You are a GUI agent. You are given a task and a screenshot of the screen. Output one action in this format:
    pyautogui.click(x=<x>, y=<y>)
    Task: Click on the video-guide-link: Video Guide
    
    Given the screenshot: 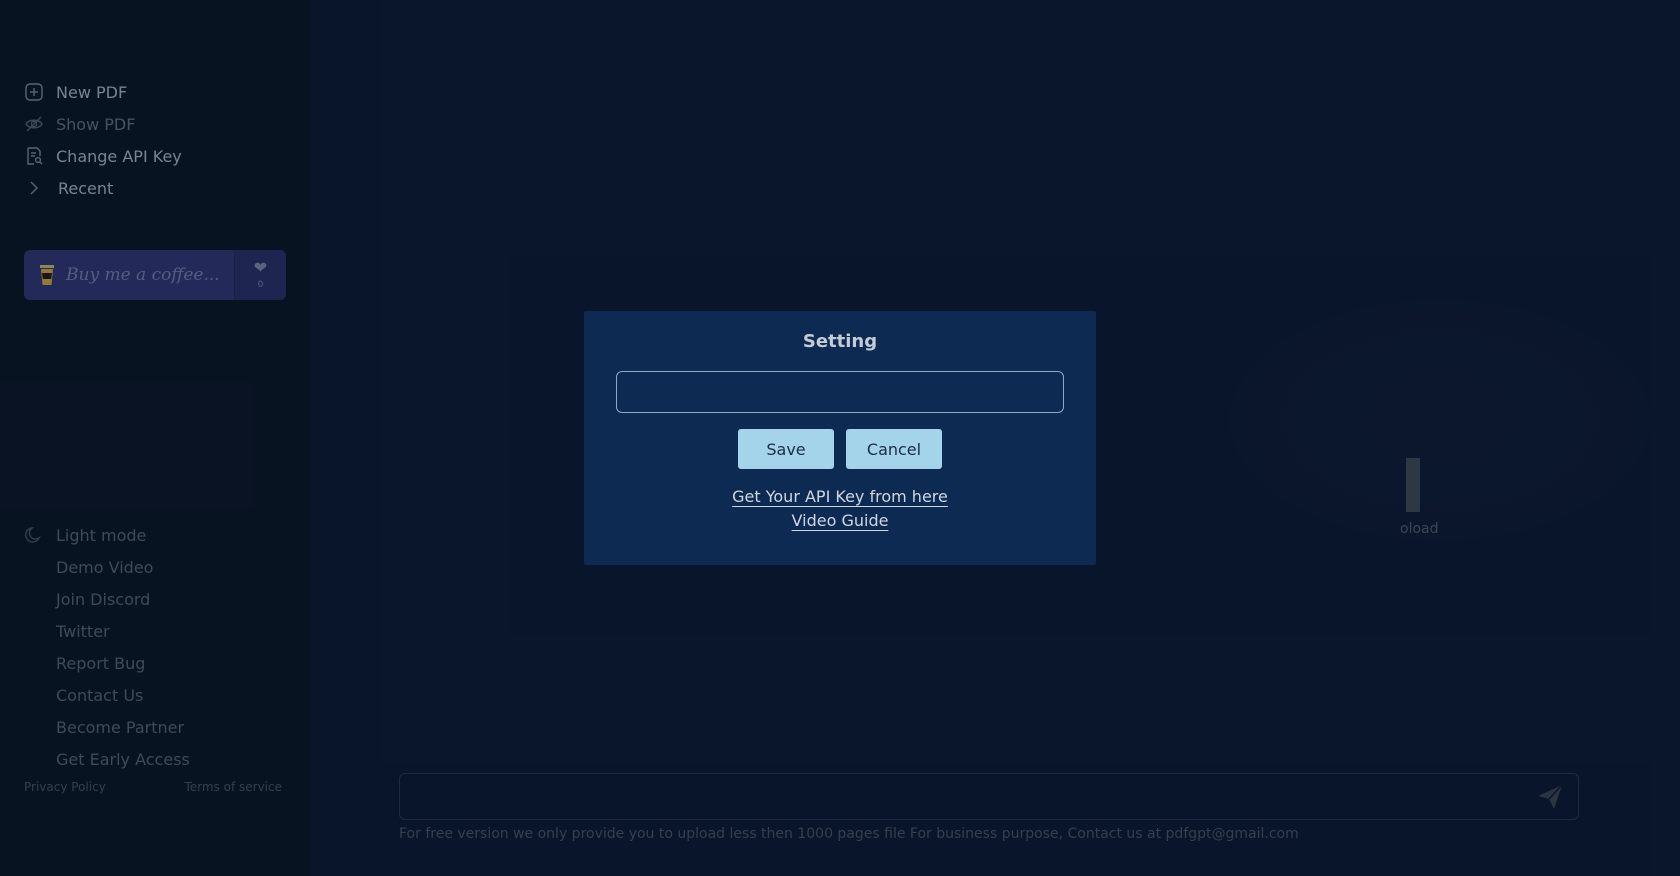 What is the action you would take?
    pyautogui.click(x=840, y=521)
    